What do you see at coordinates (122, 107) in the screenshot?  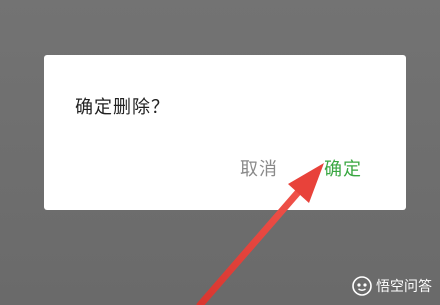 I see `dialog-message: 确定删除？` at bounding box center [122, 107].